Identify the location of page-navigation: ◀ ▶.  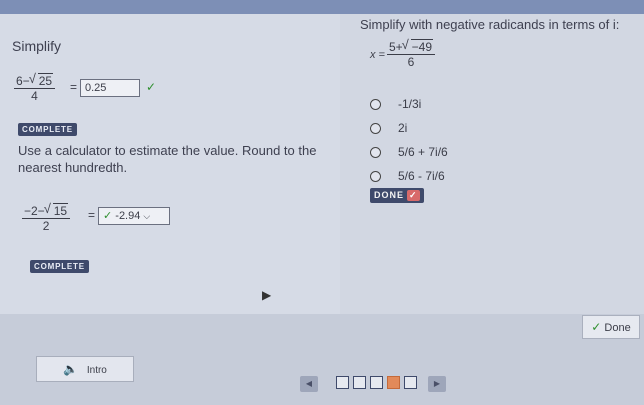
(373, 384).